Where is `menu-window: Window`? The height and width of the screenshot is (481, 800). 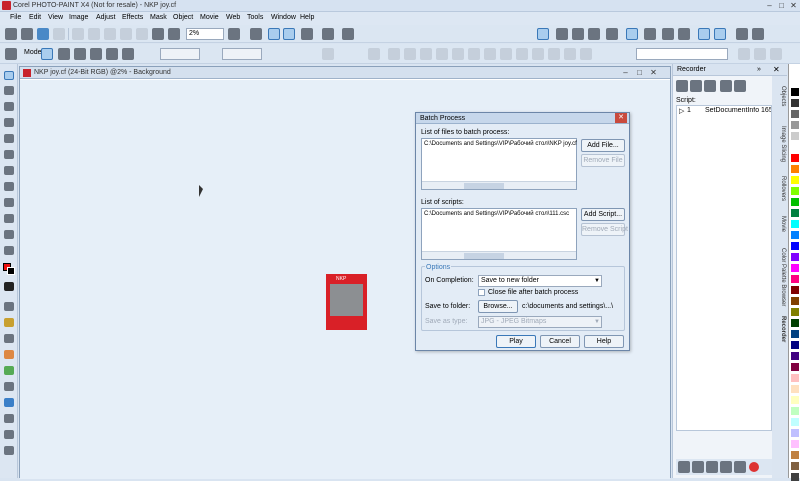
menu-window: Window is located at coordinates (283, 17).